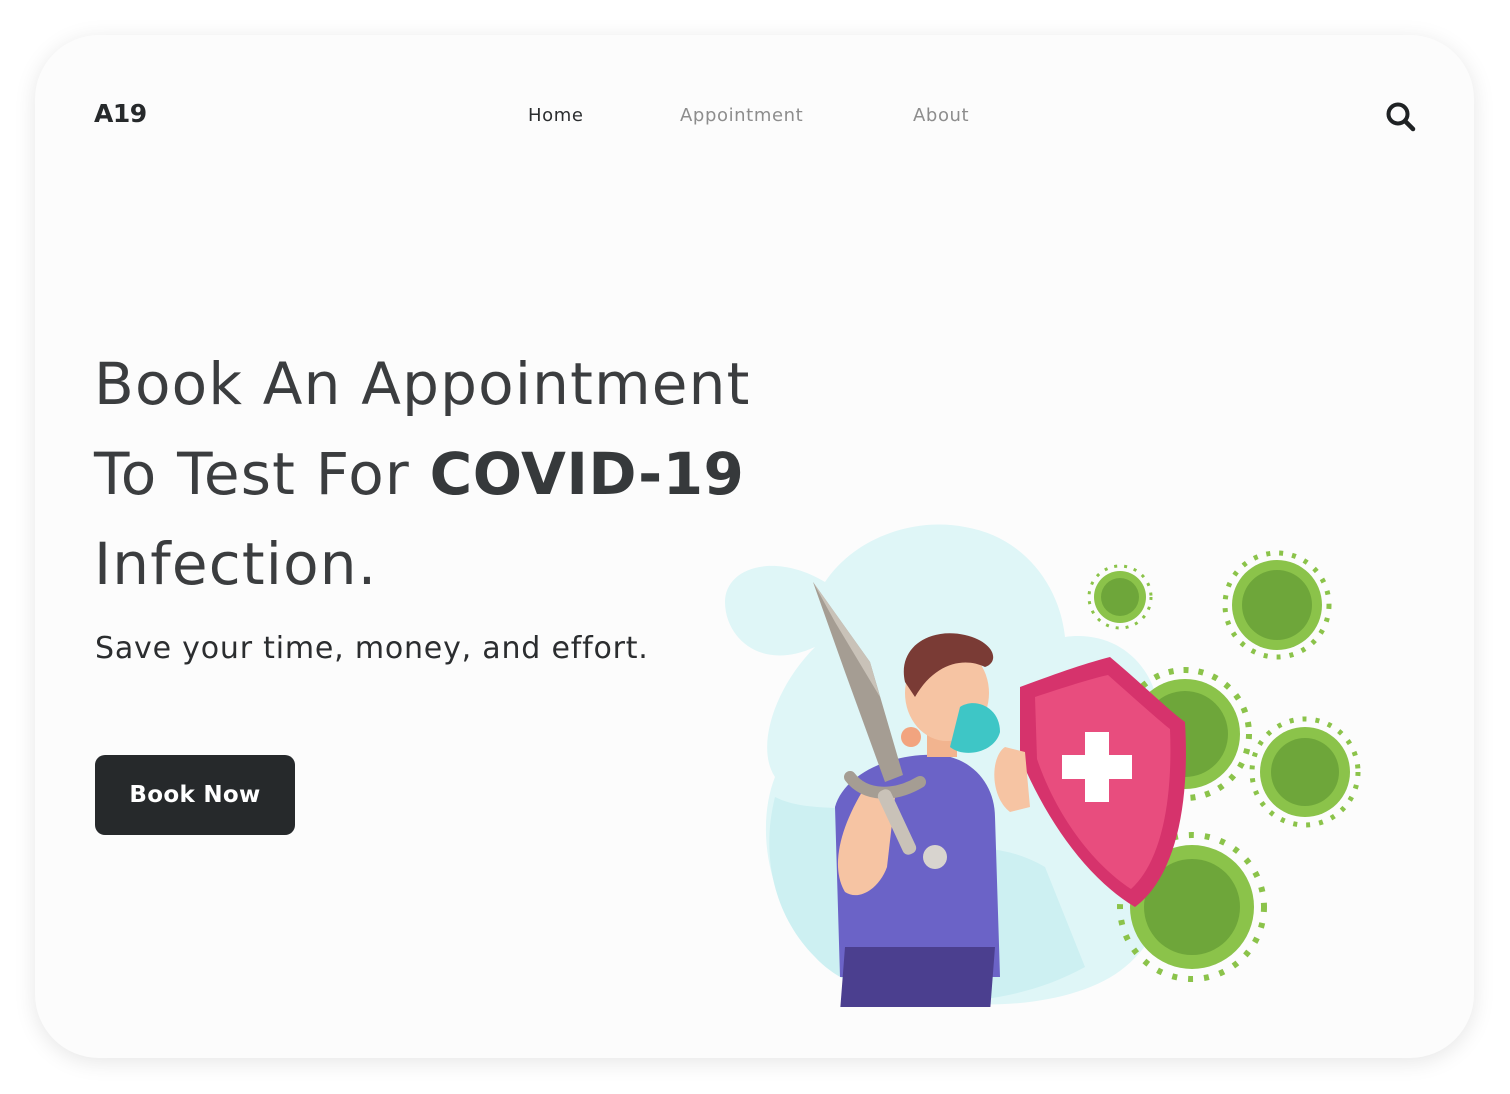 The width and height of the screenshot is (1510, 1094). Describe the element at coordinates (1401, 117) in the screenshot. I see `search-icon` at that location.